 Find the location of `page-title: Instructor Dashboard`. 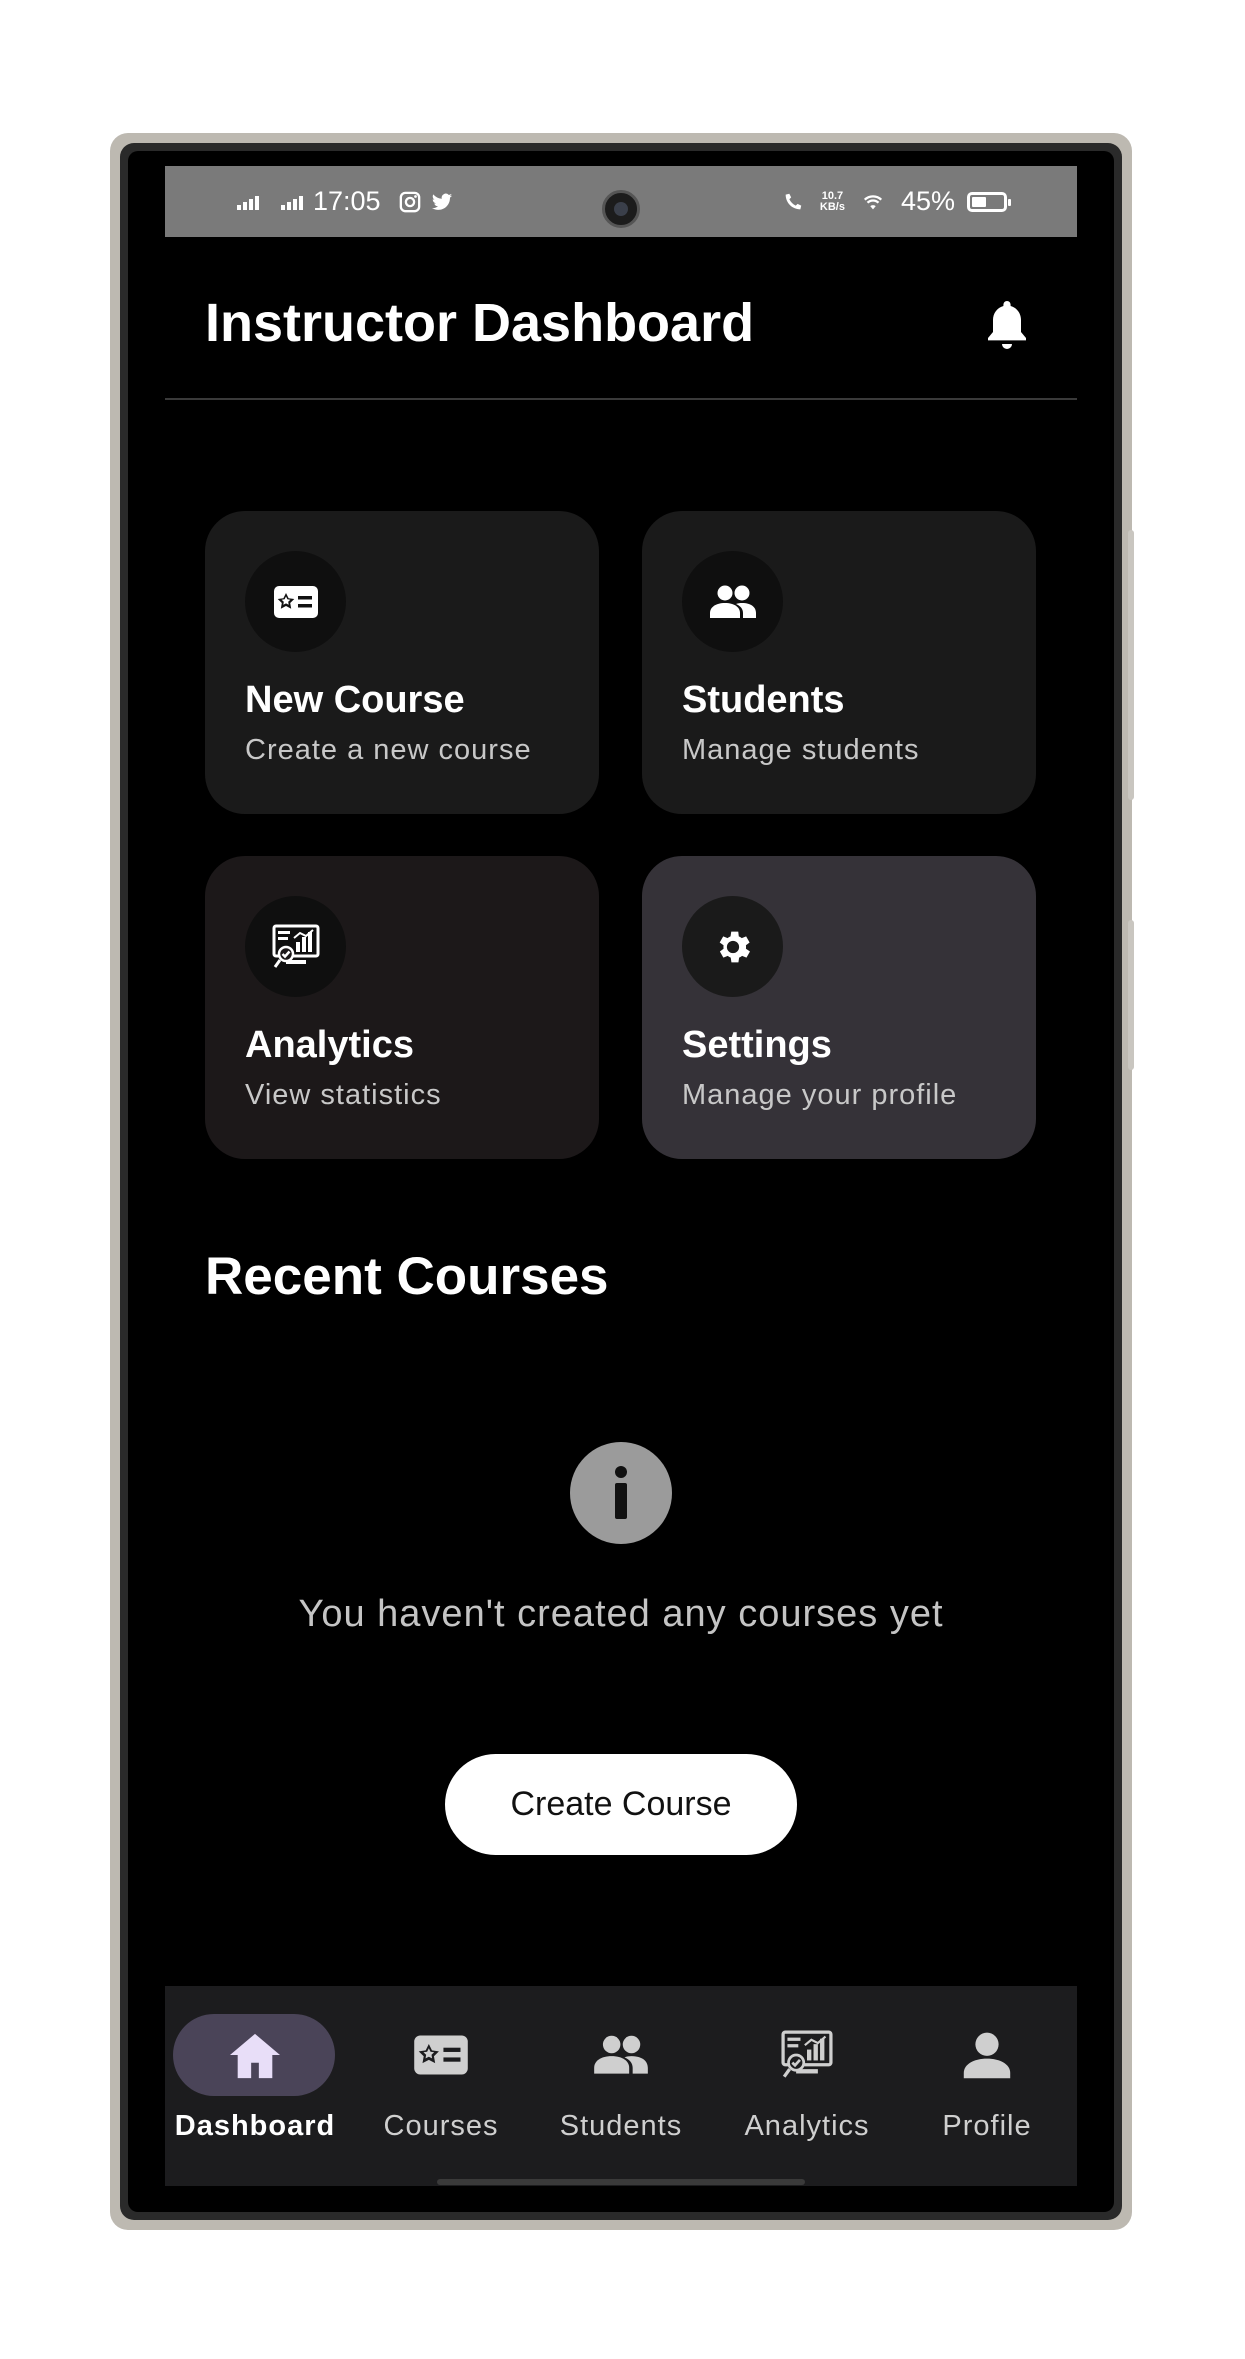

page-title: Instructor Dashboard is located at coordinates (480, 323).